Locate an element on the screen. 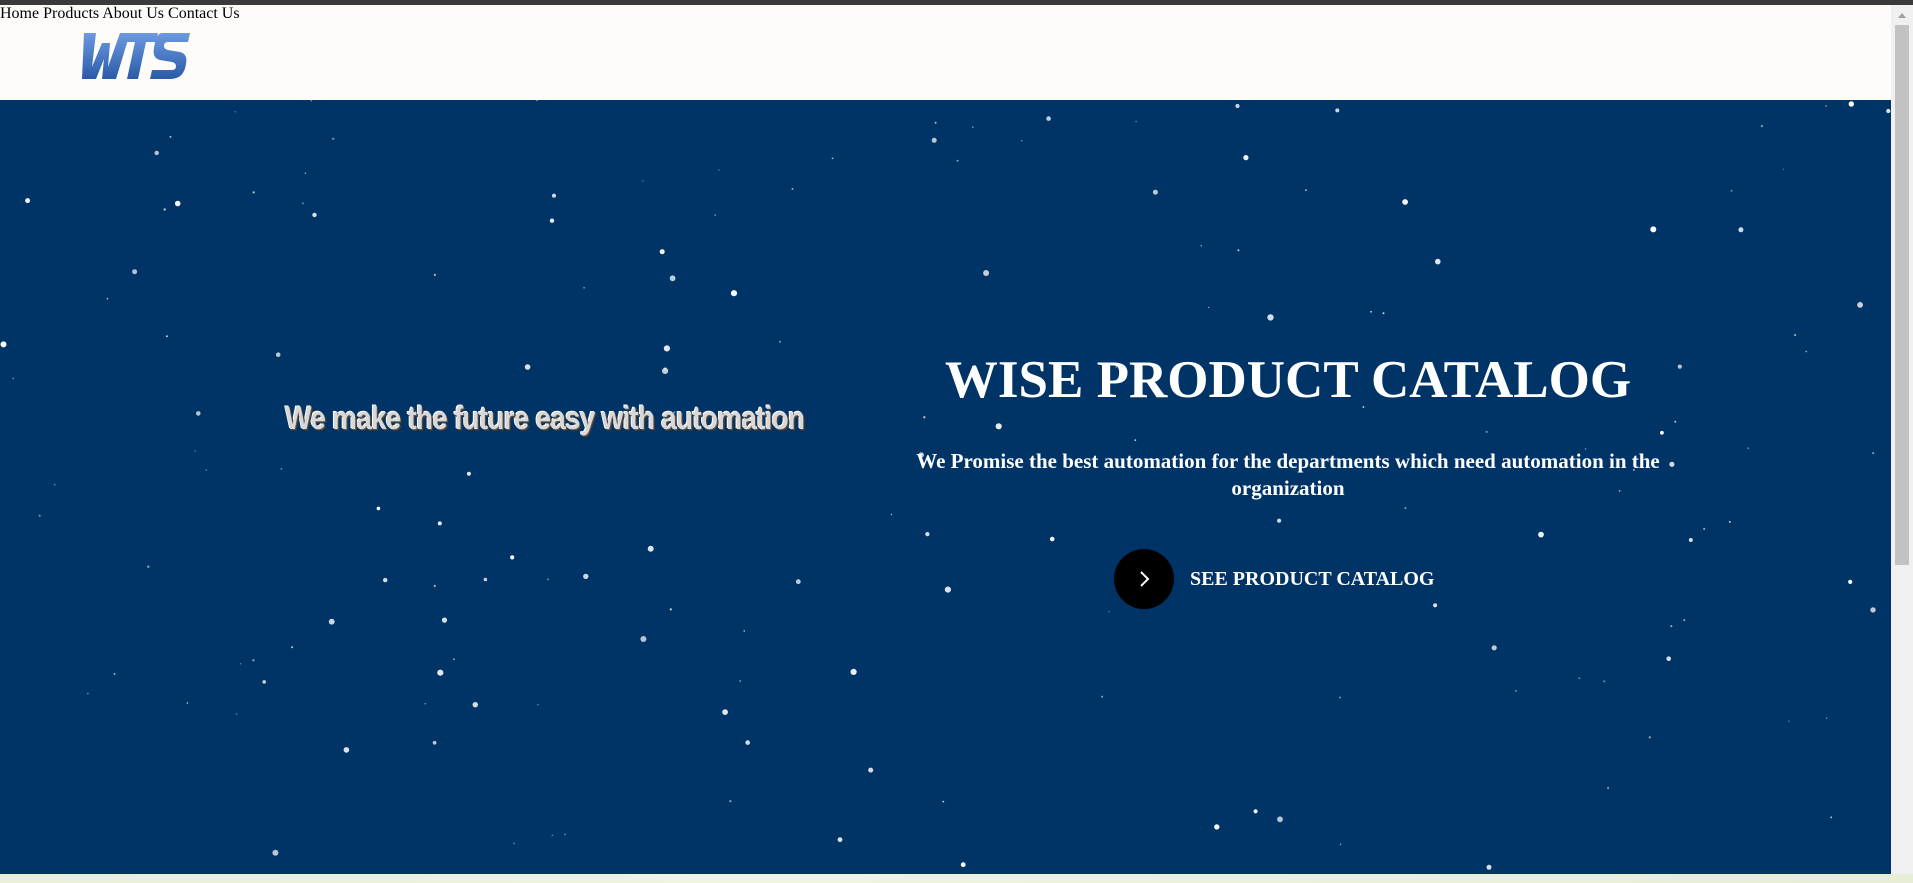 The image size is (1913, 883). nav-contact-us-link: Contact Us is located at coordinates (204, 13).